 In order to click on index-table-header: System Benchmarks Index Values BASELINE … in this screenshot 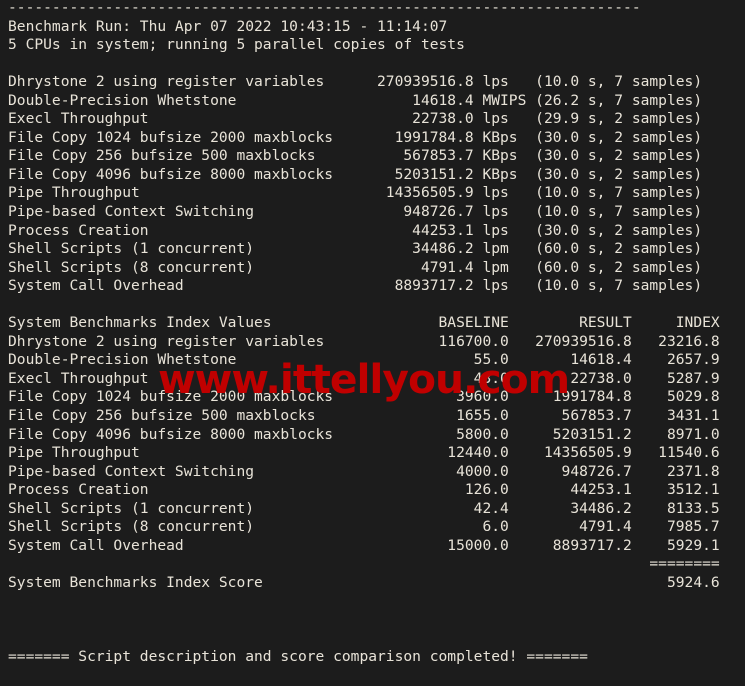, I will do `click(364, 323)`.